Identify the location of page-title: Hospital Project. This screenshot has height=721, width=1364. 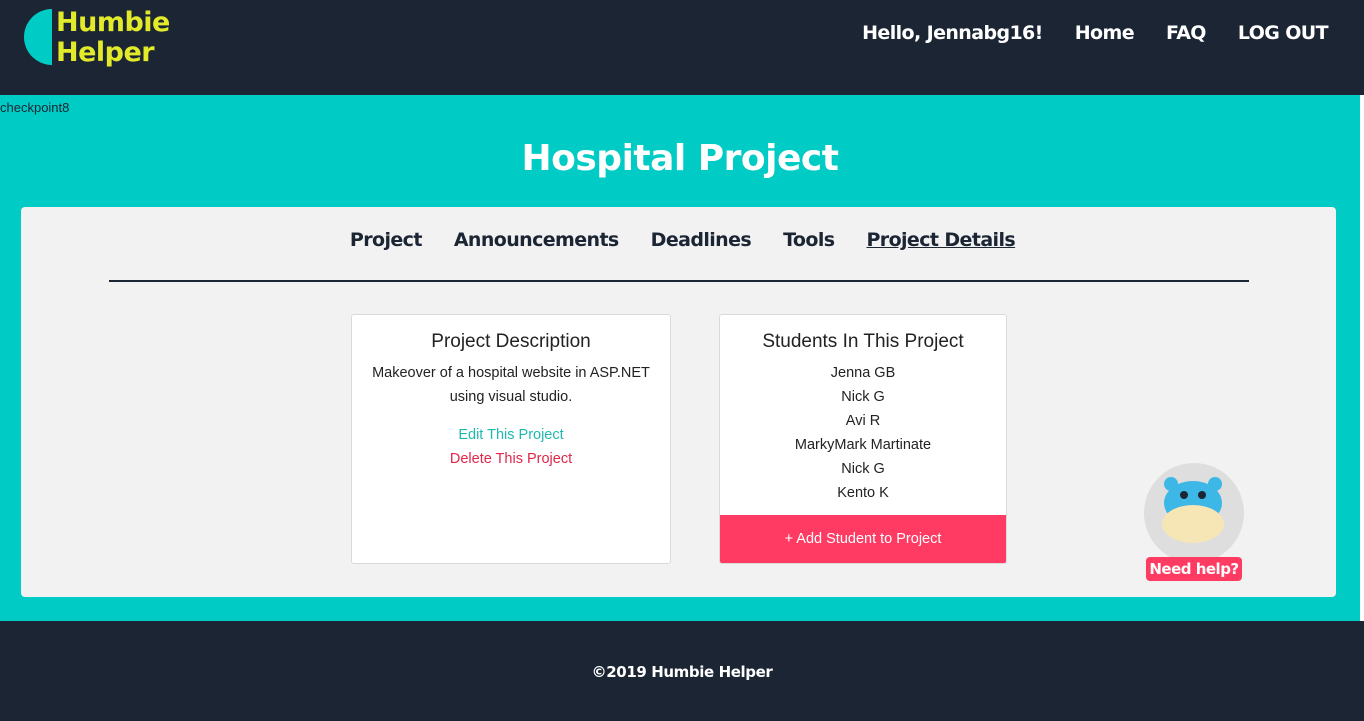
(680, 158).